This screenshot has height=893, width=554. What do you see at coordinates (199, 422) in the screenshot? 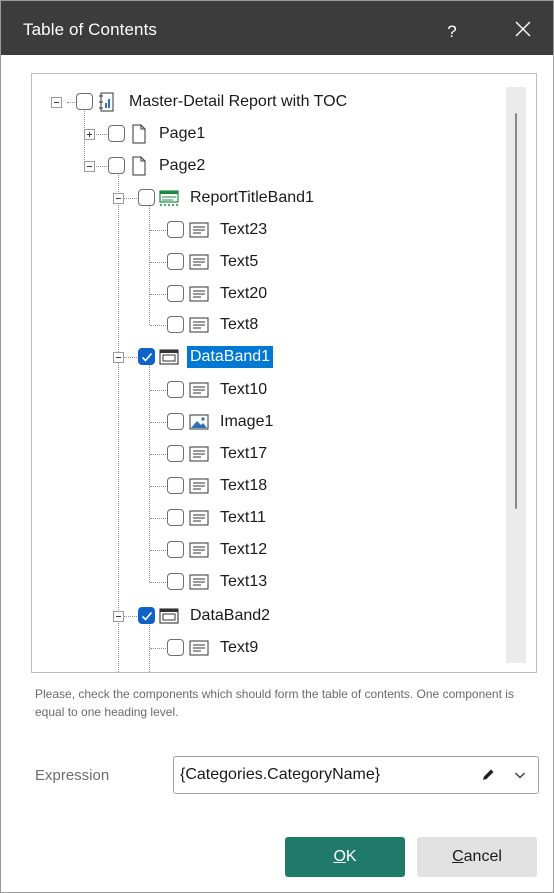
I see `image-icon` at bounding box center [199, 422].